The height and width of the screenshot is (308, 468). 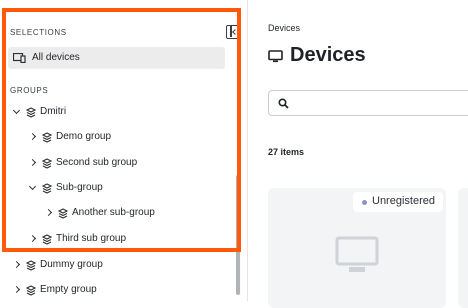 I want to click on tree-item-label: Empty group, so click(x=68, y=289).